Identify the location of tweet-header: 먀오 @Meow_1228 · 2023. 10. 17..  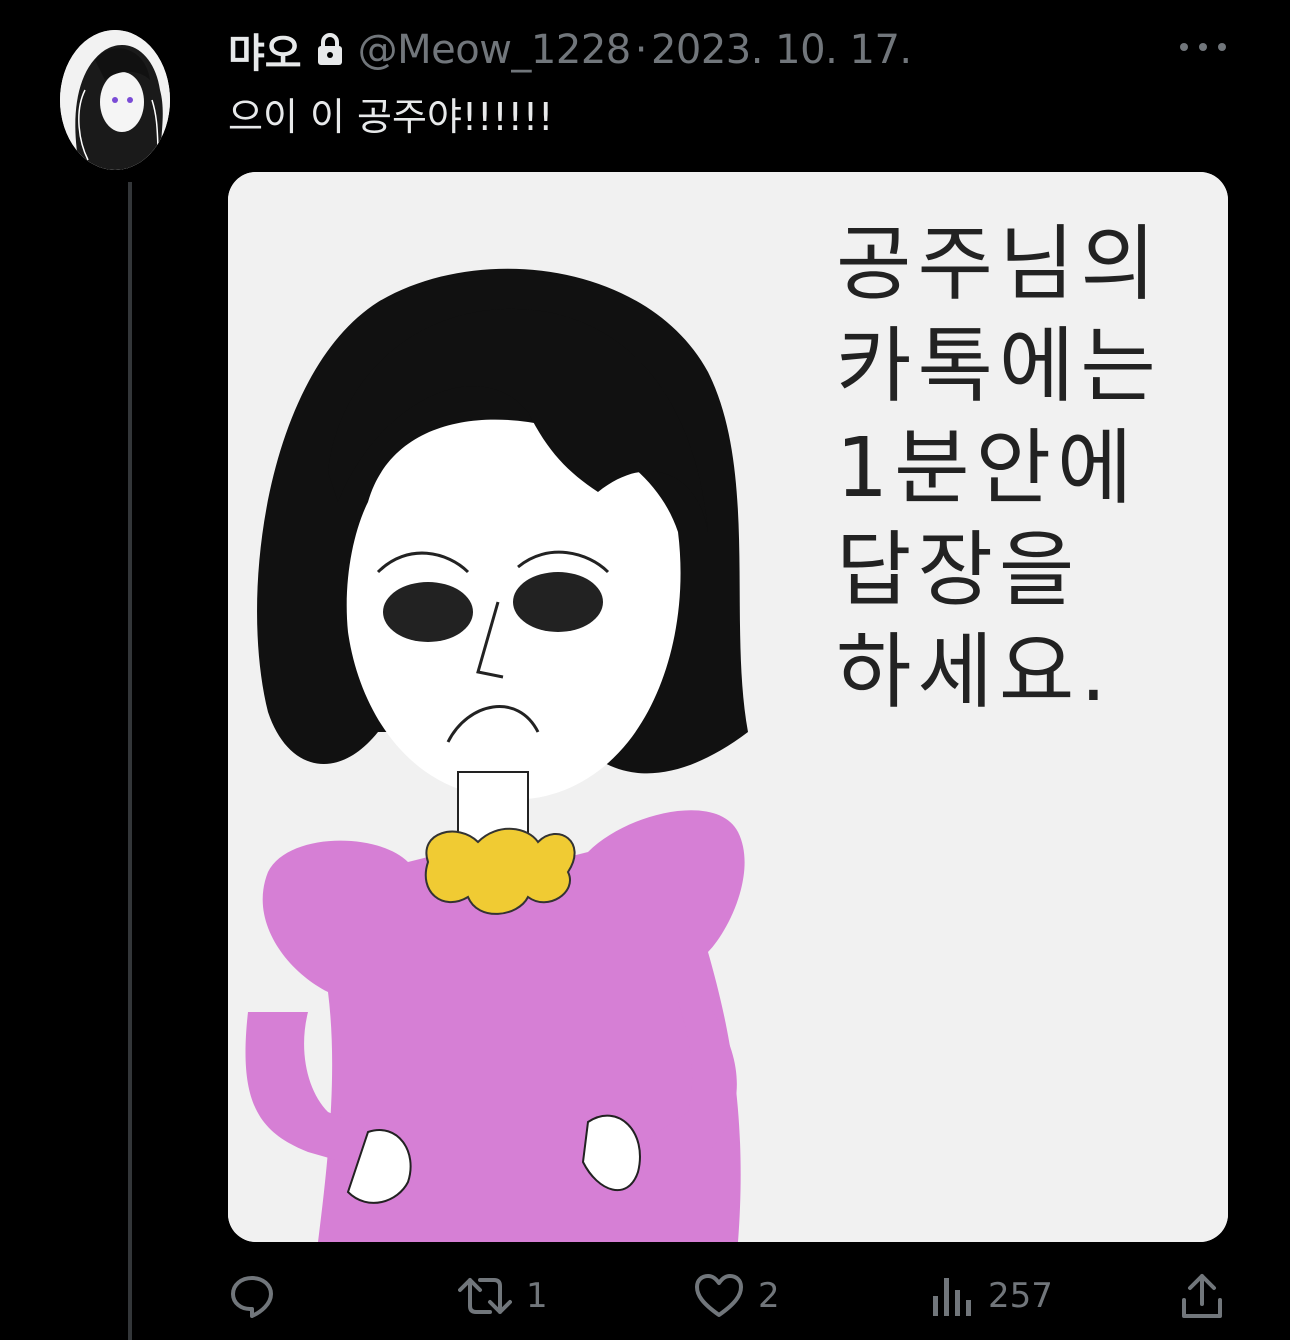
(570, 50).